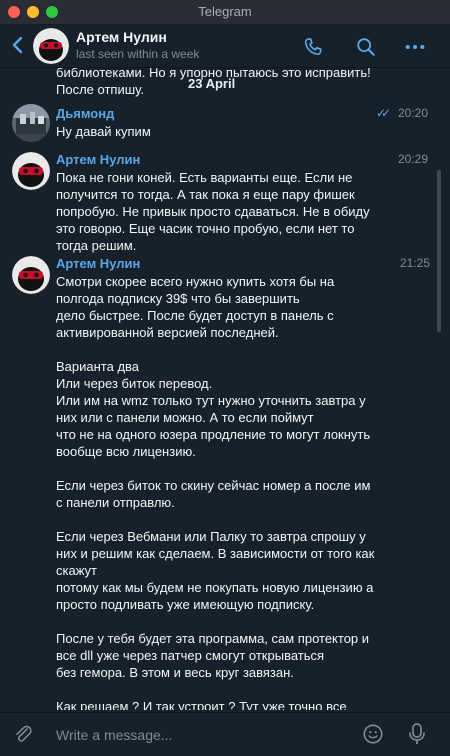 The height and width of the screenshot is (756, 450). What do you see at coordinates (313, 47) in the screenshot?
I see `phone-icon` at bounding box center [313, 47].